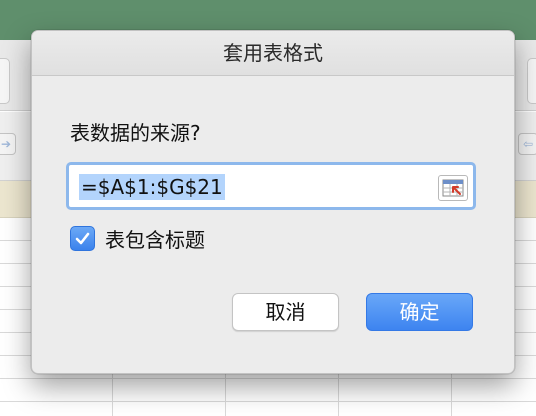 This screenshot has height=416, width=536. What do you see at coordinates (531, 81) in the screenshot?
I see `ribbon-button-right` at bounding box center [531, 81].